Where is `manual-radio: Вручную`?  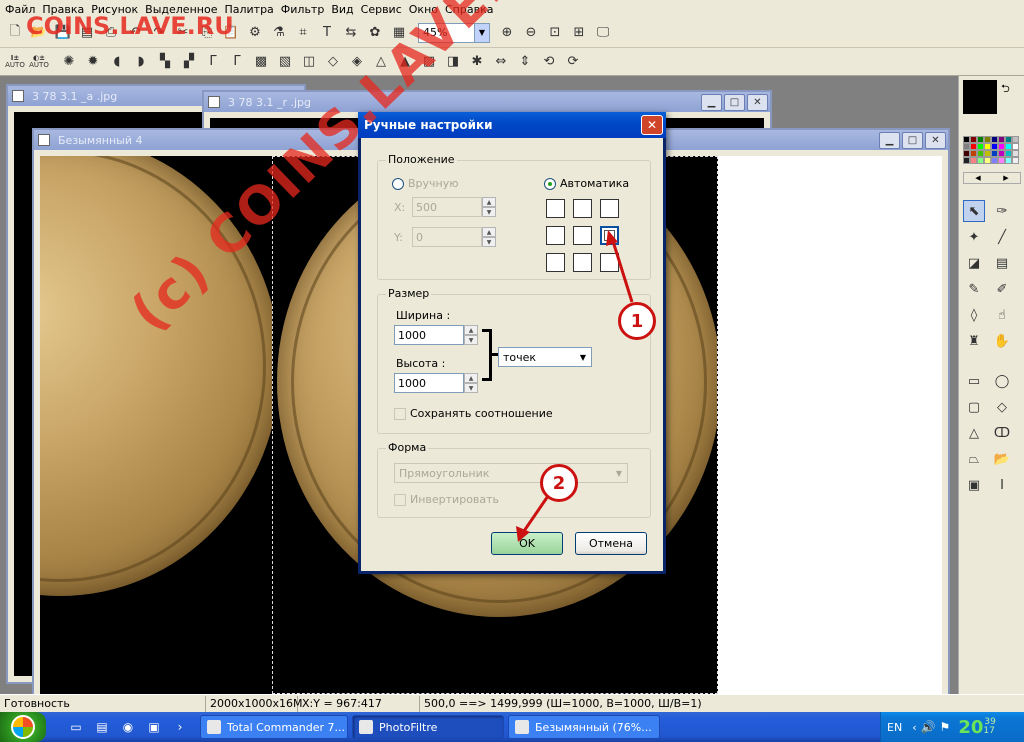 manual-radio: Вручную is located at coordinates (425, 183).